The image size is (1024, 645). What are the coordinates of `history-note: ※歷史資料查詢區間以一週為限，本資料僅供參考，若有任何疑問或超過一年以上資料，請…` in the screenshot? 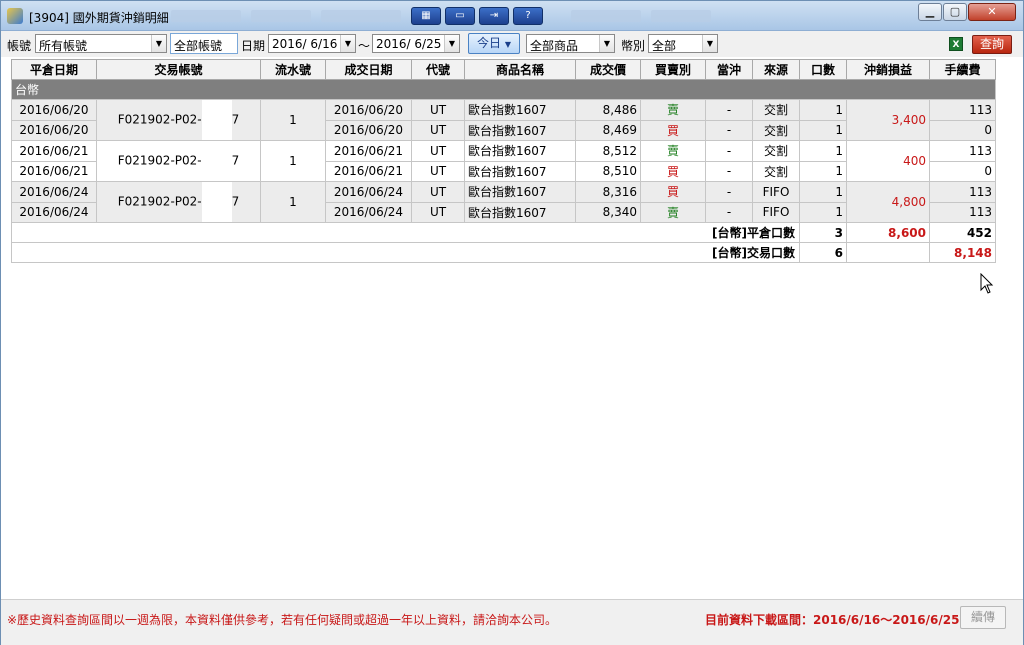 It's located at (282, 620).